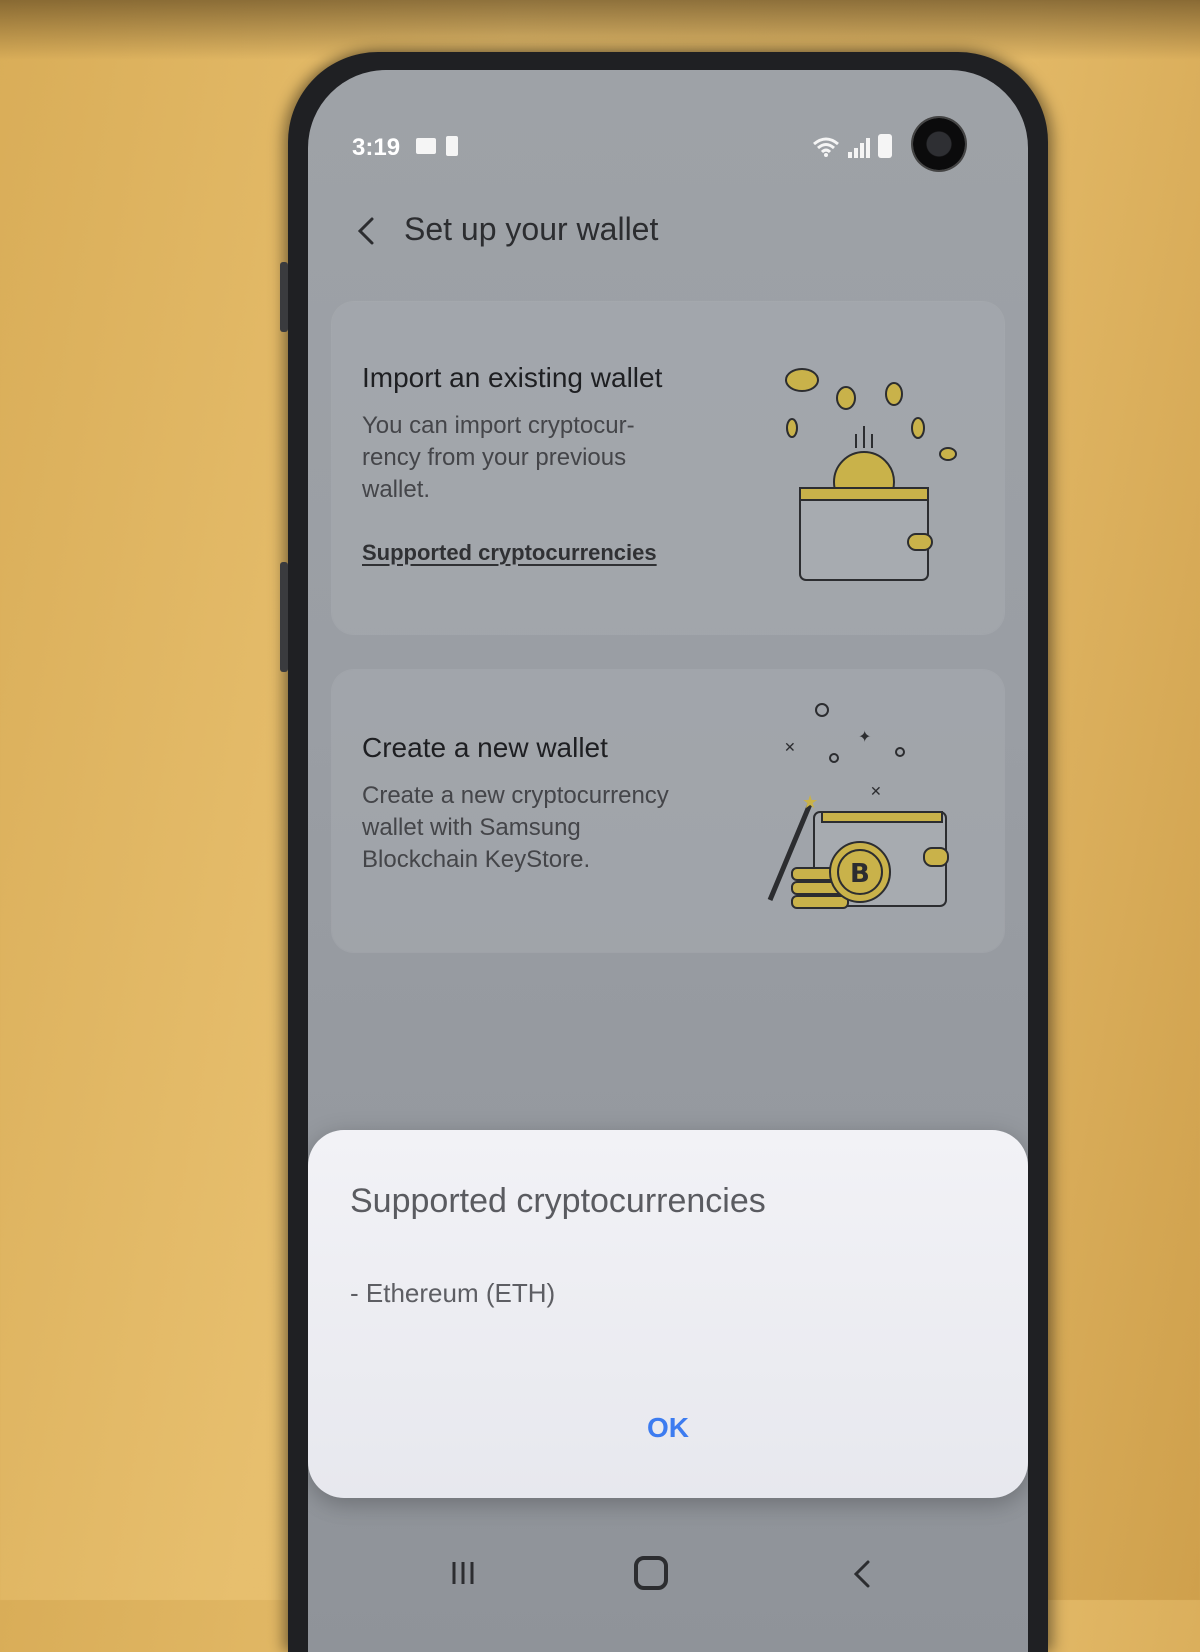 Image resolution: width=1200 pixels, height=1652 pixels. Describe the element at coordinates (453, 1293) in the screenshot. I see `dialog-body: - Ethereum (ETH)` at that location.